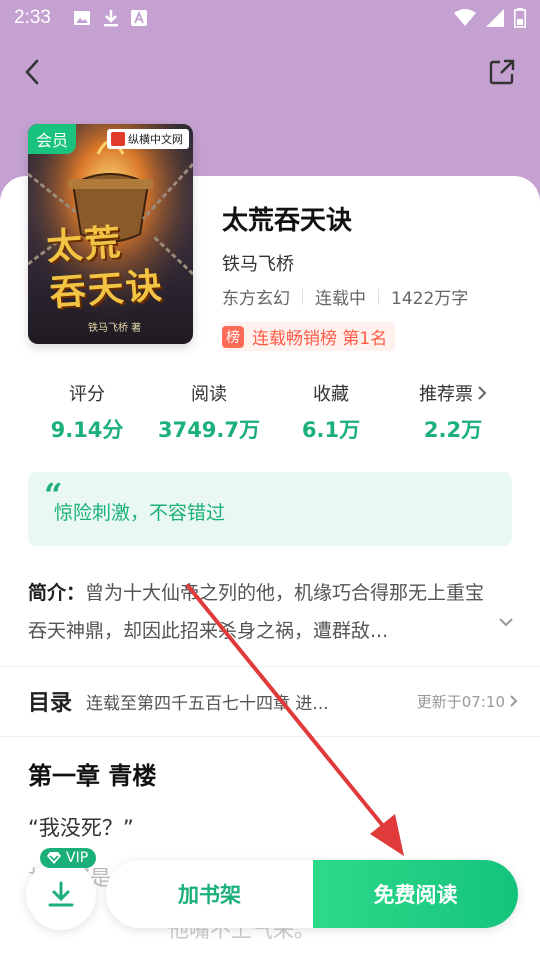  Describe the element at coordinates (270, 18) in the screenshot. I see `status-bar: 2:33` at that location.